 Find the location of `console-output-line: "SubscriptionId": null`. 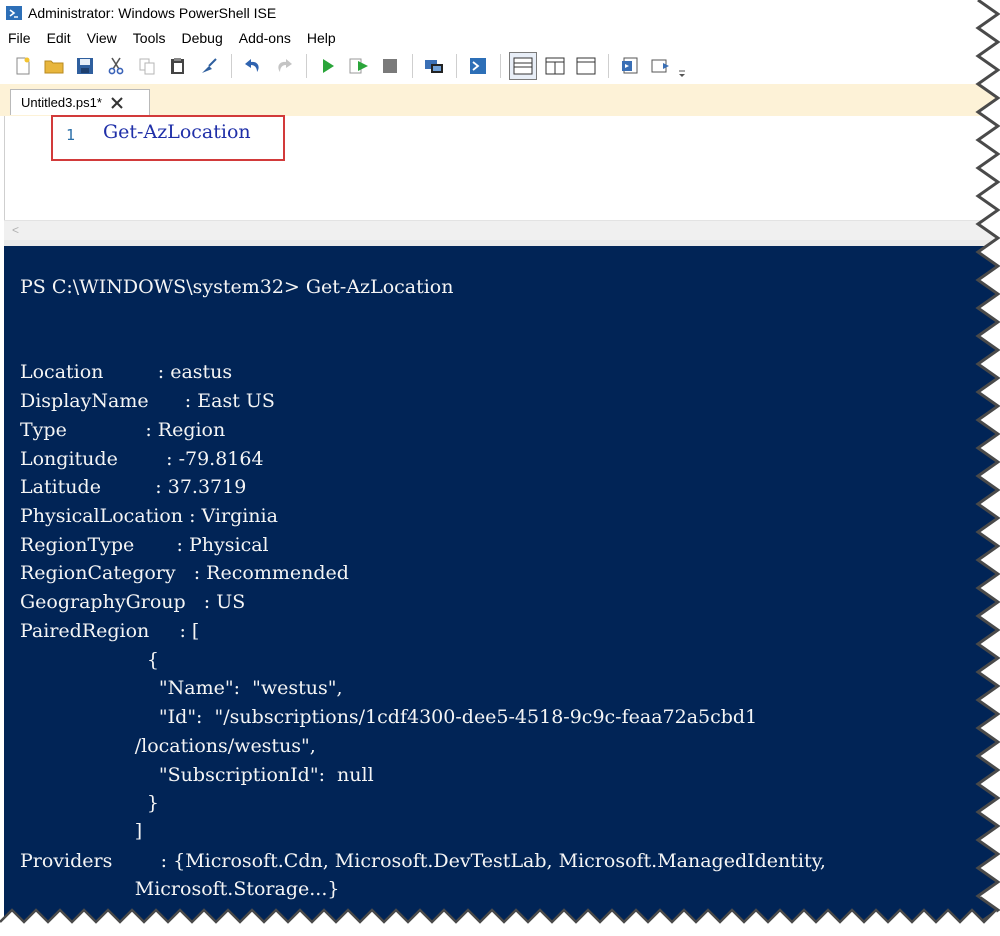

console-output-line: "SubscriptionId": null is located at coordinates (197, 775).